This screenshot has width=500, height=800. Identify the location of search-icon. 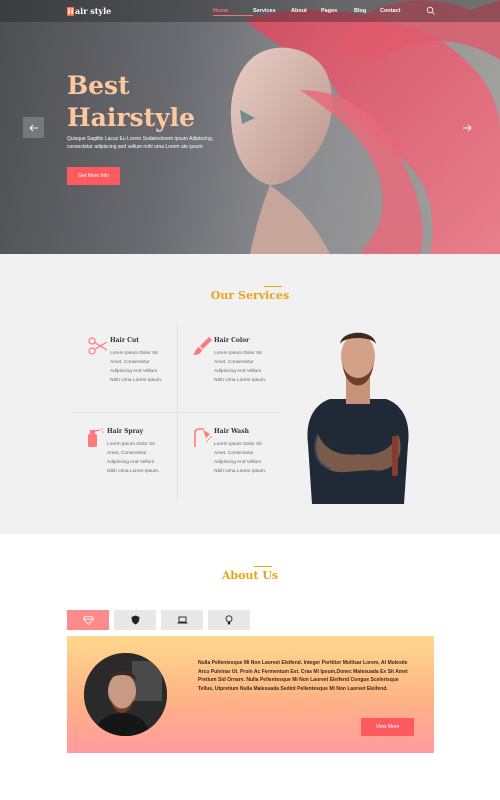
(431, 11).